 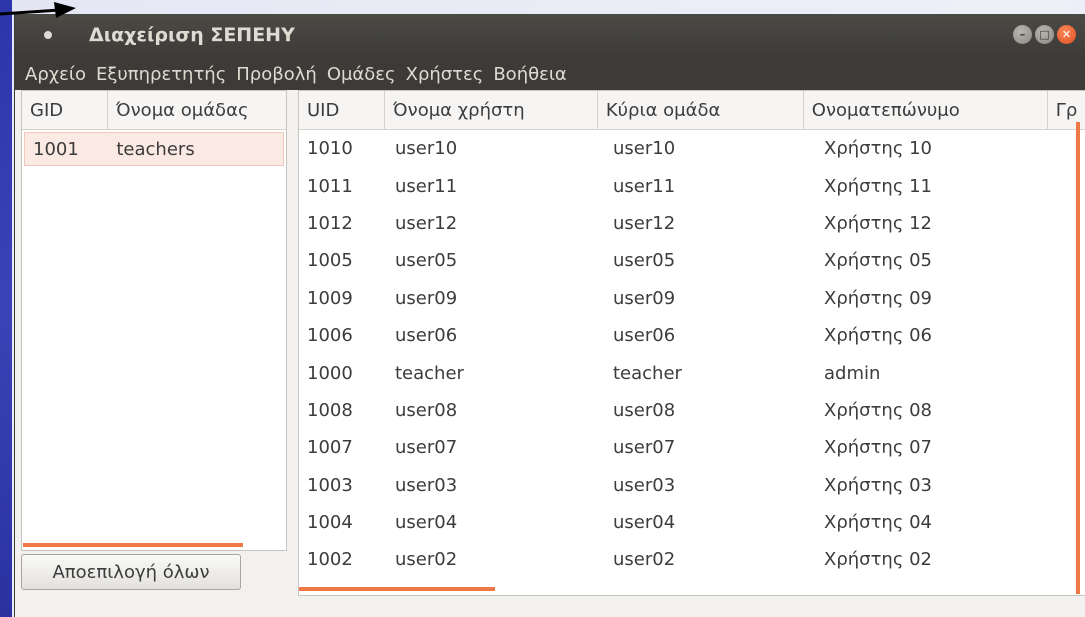 I want to click on cell-fullname: Χρήστης 05, so click(x=878, y=261).